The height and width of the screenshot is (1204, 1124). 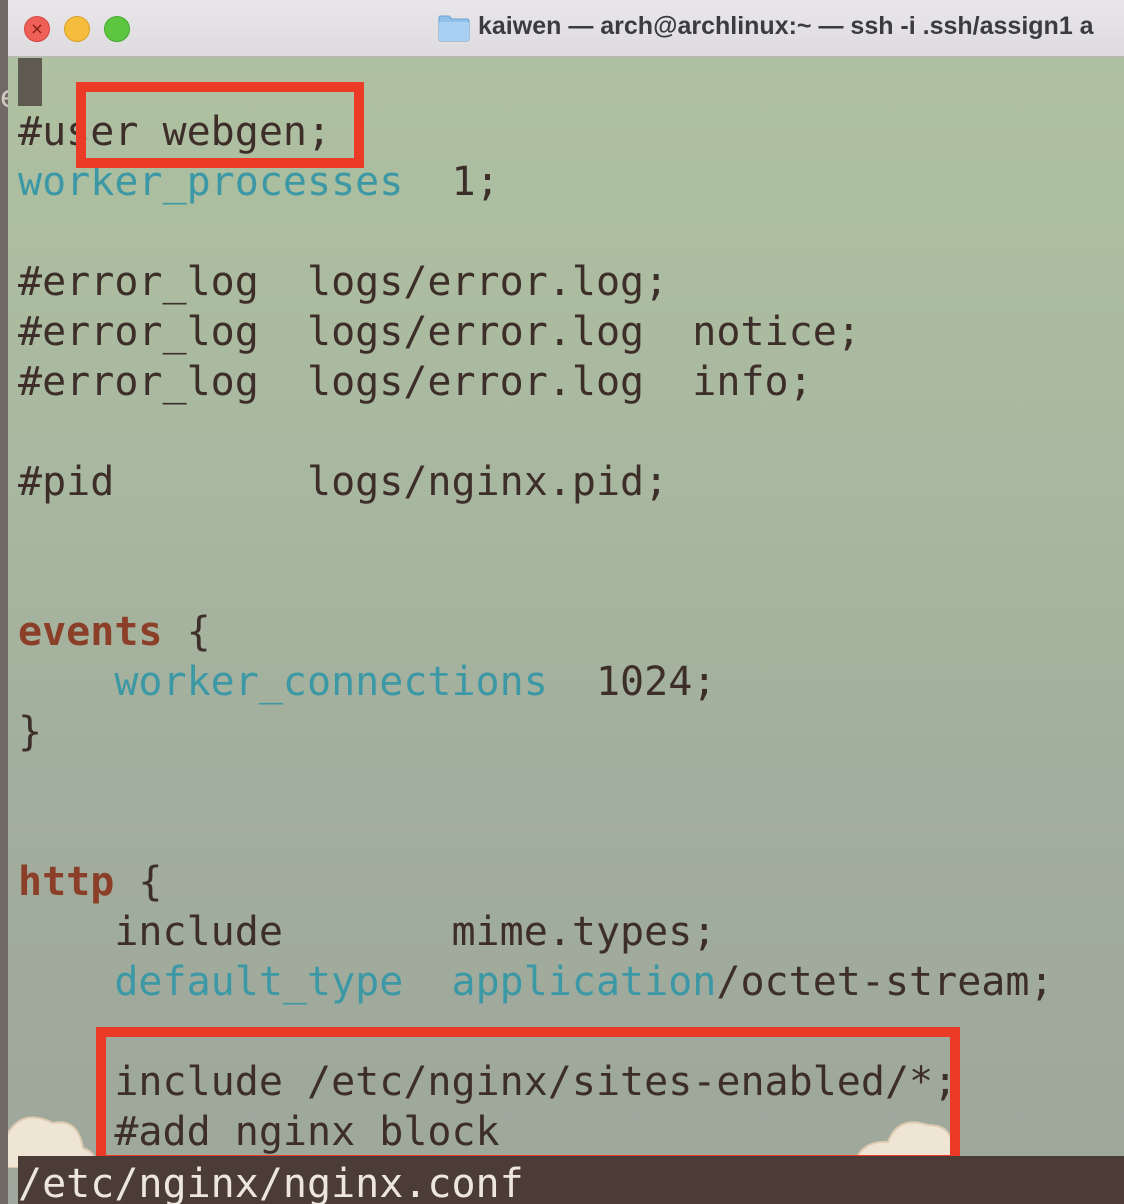 What do you see at coordinates (66, 882) in the screenshot?
I see `block-keyword: http` at bounding box center [66, 882].